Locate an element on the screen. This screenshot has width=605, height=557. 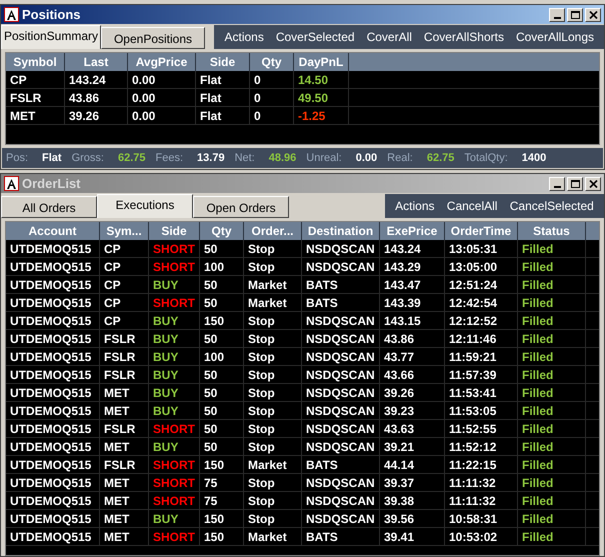
column-header: OrderTime is located at coordinates (481, 231).